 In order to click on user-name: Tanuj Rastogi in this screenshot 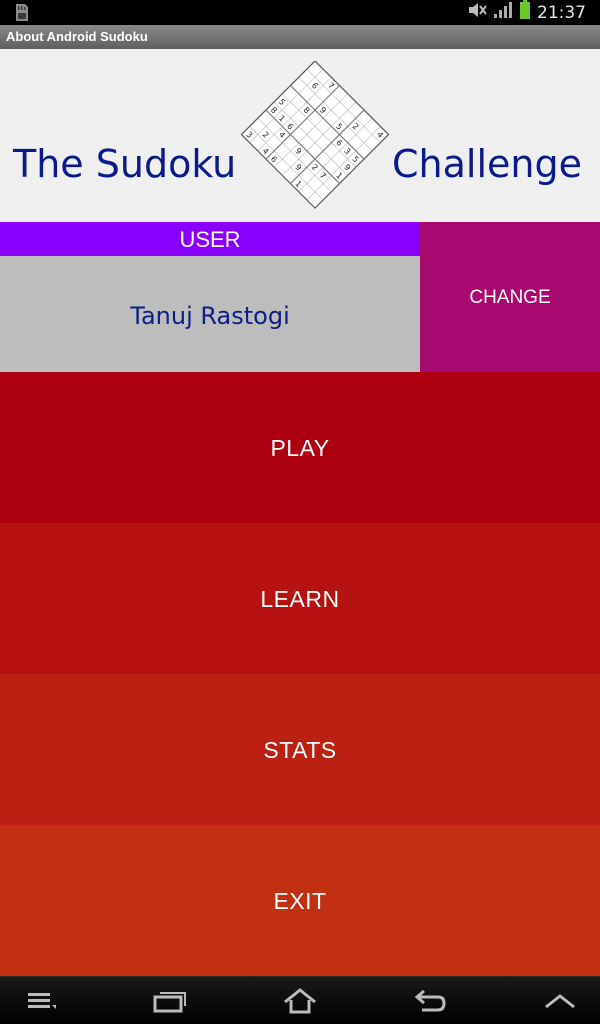, I will do `click(210, 314)`.